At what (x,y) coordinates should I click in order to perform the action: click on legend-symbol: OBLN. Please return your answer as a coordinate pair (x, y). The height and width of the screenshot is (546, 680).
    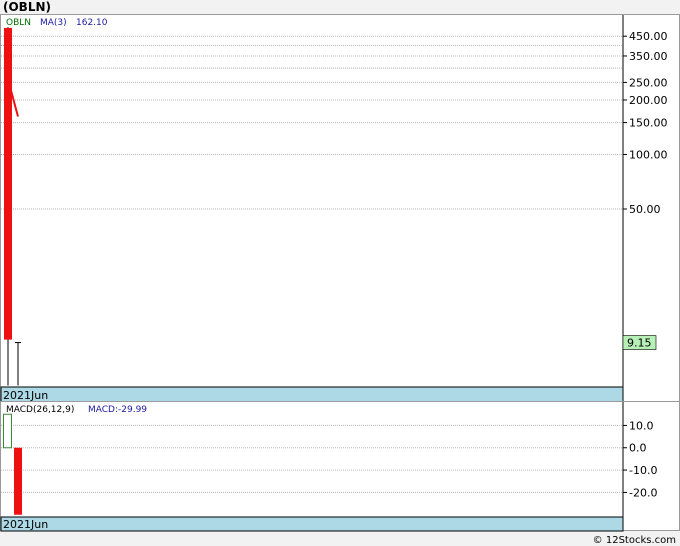
    Looking at the image, I should click on (18, 23).